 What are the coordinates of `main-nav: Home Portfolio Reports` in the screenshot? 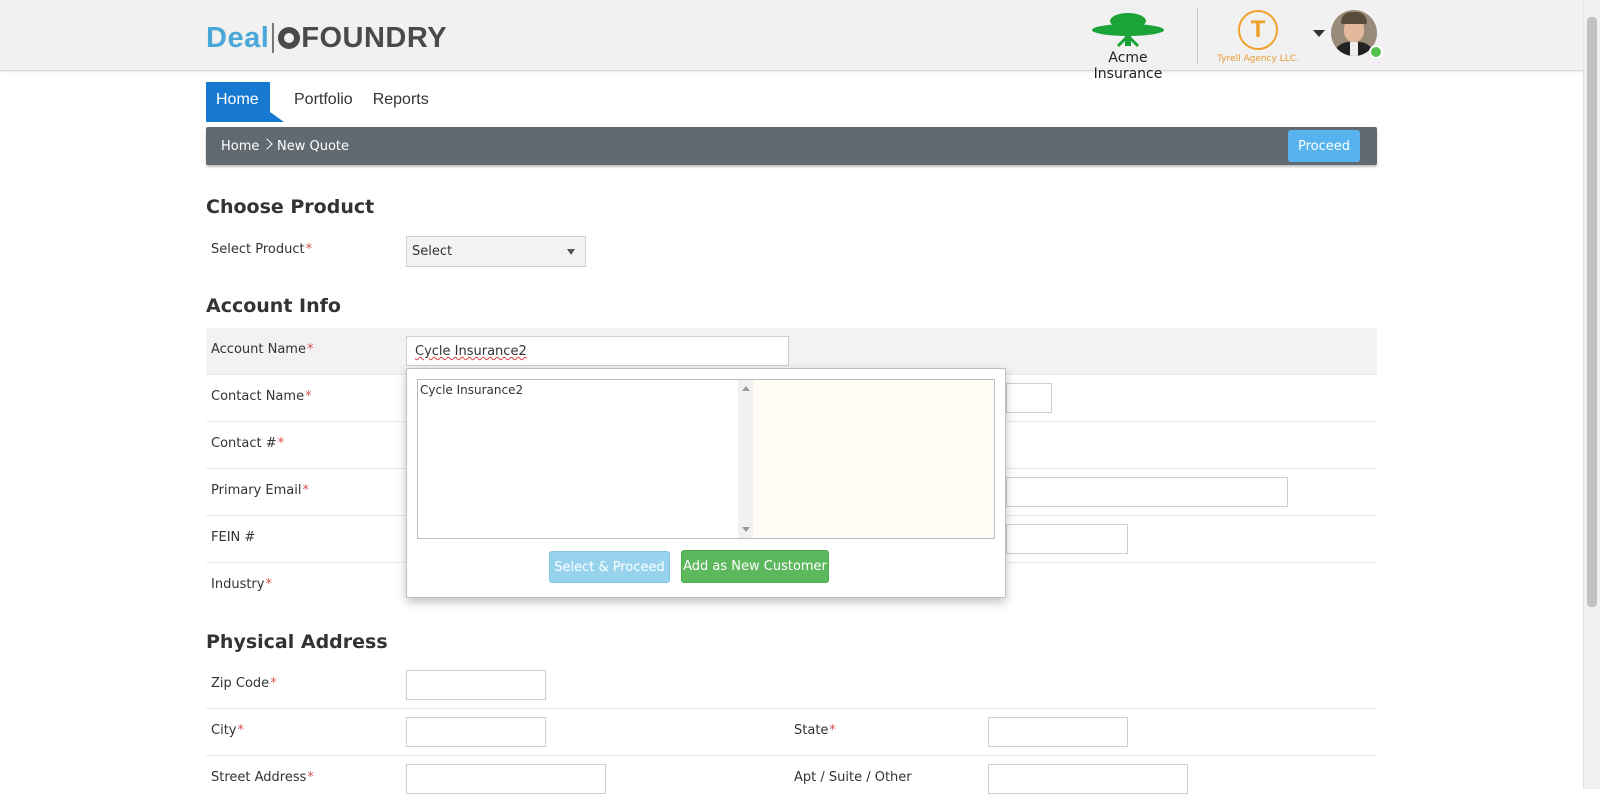 It's located at (322, 102).